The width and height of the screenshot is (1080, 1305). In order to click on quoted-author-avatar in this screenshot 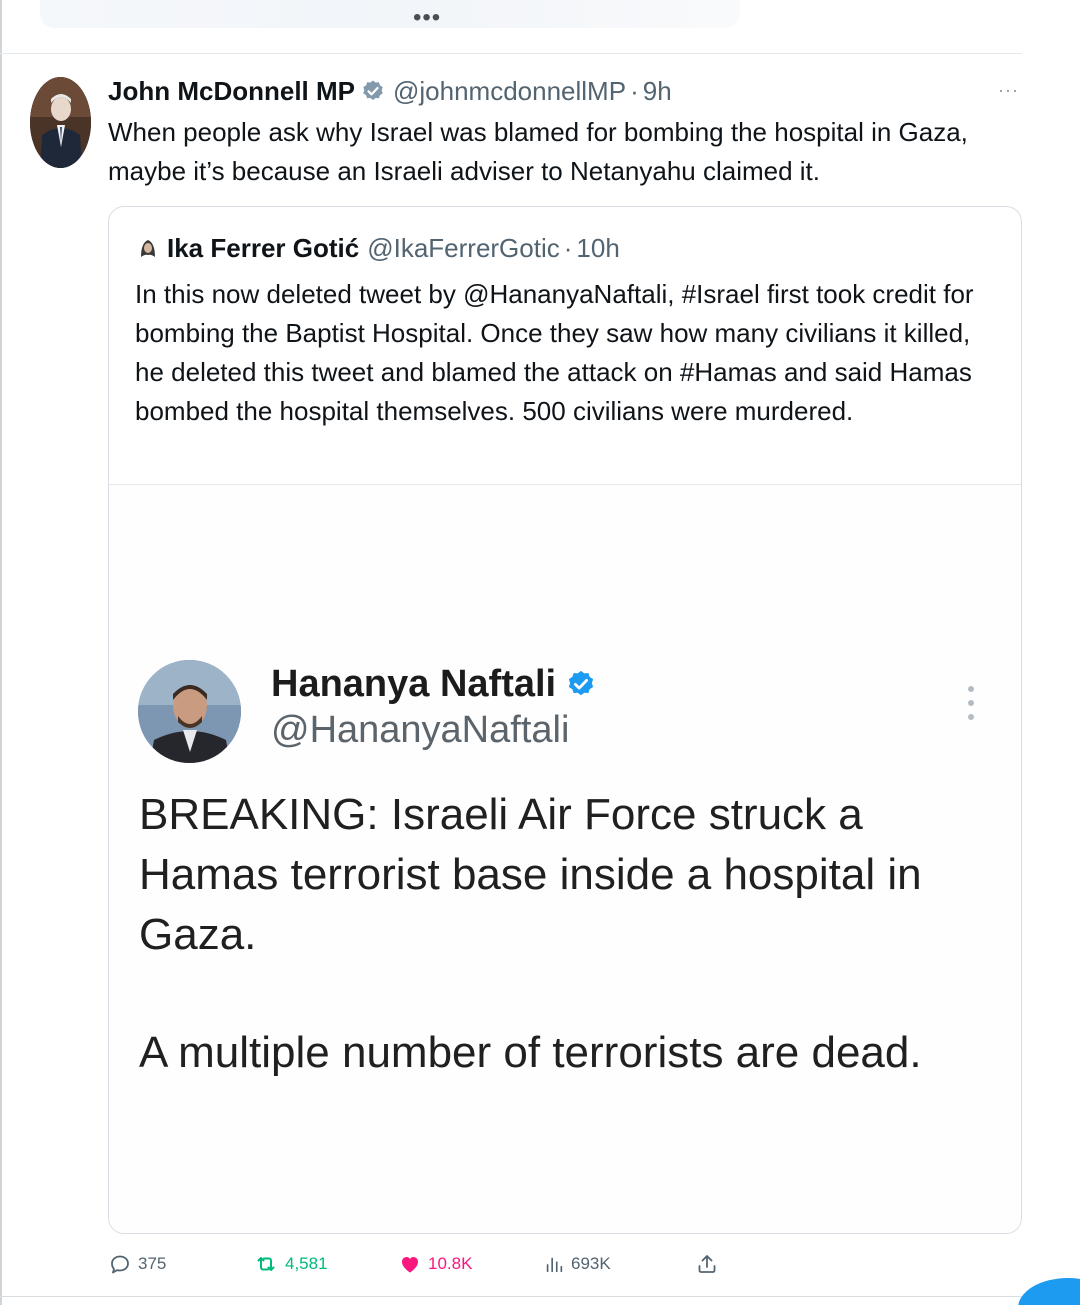, I will do `click(148, 248)`.